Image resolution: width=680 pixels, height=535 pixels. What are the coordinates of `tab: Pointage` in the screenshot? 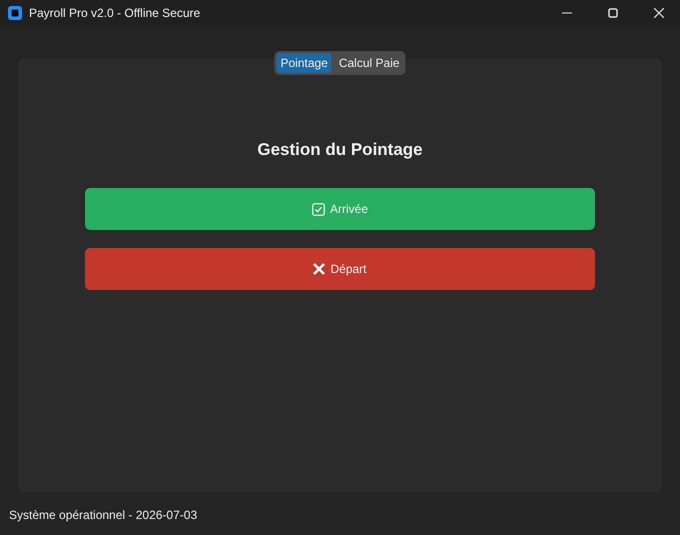 It's located at (304, 63).